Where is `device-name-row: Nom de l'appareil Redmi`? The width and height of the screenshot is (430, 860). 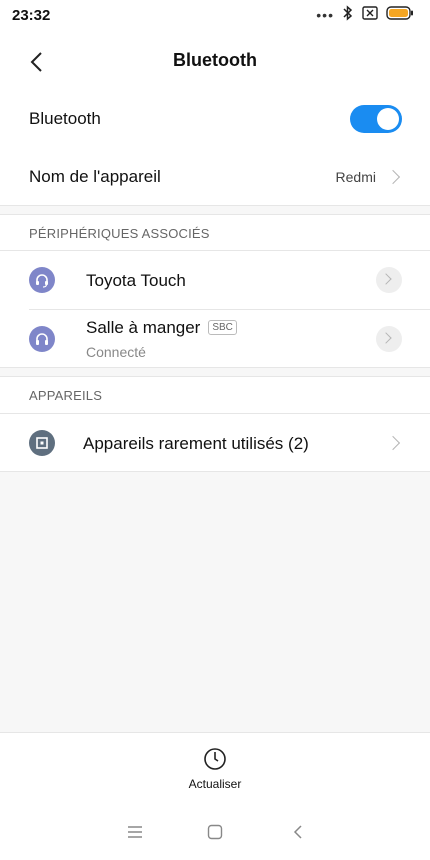 device-name-row: Nom de l'appareil Redmi is located at coordinates (215, 177).